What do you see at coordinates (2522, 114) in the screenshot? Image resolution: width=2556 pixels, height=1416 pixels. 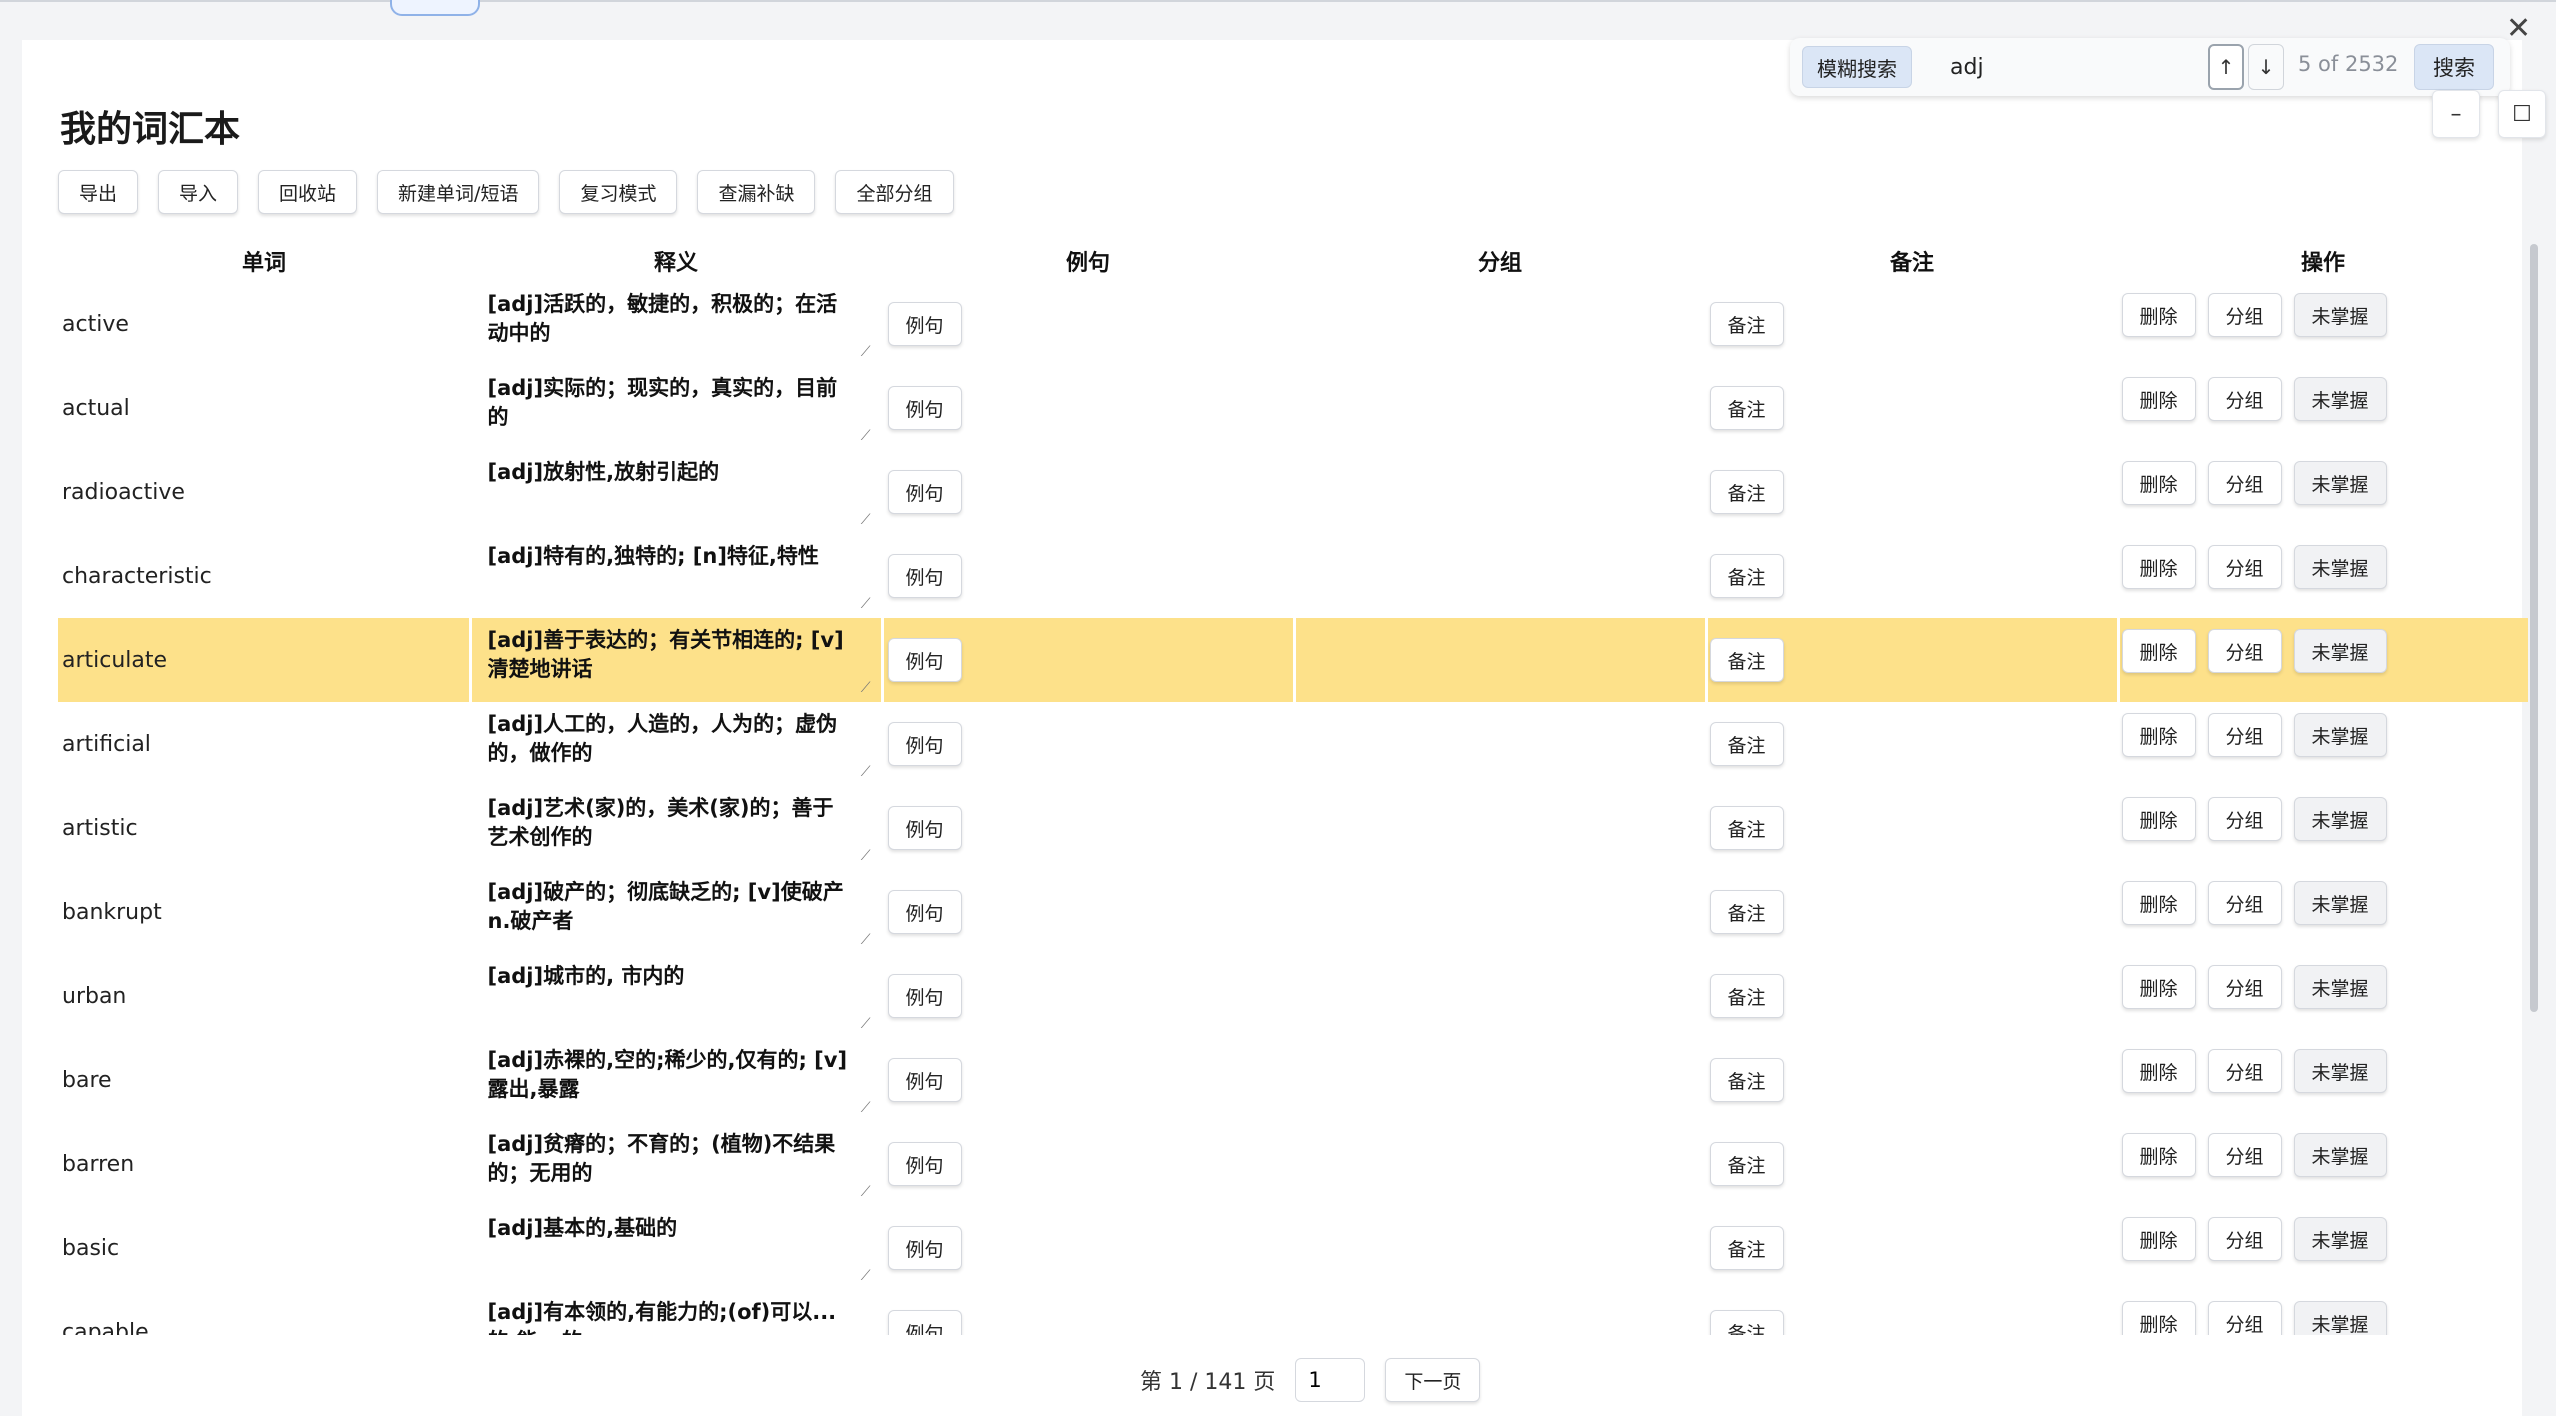 I see `maximize-icon: ☐` at bounding box center [2522, 114].